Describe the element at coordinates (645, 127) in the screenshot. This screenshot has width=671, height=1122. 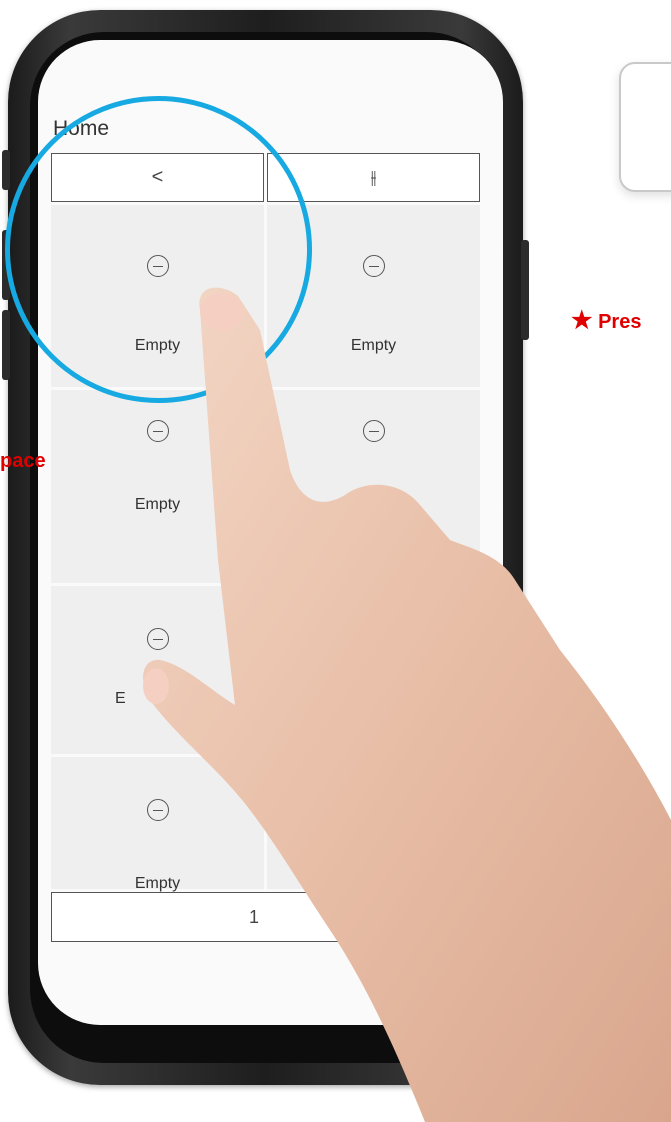
I see `device-illustration` at that location.